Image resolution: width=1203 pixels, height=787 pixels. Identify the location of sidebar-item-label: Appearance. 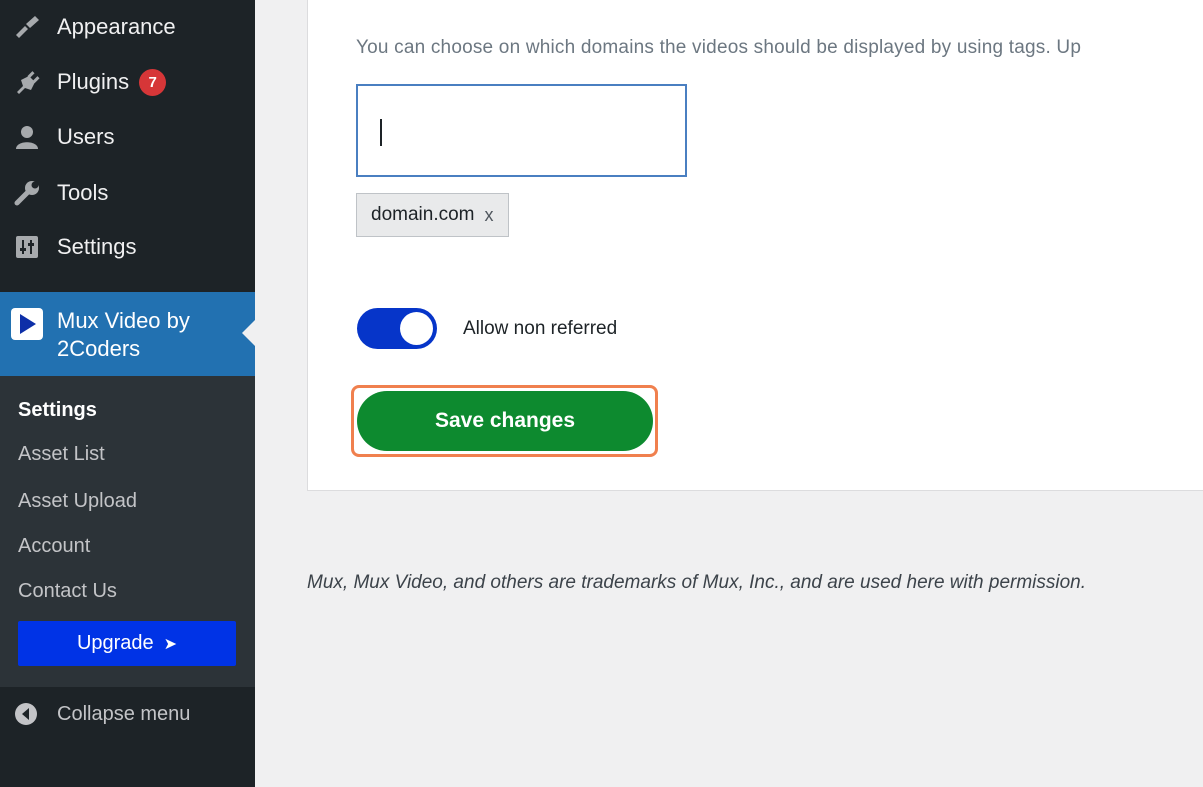
(116, 26).